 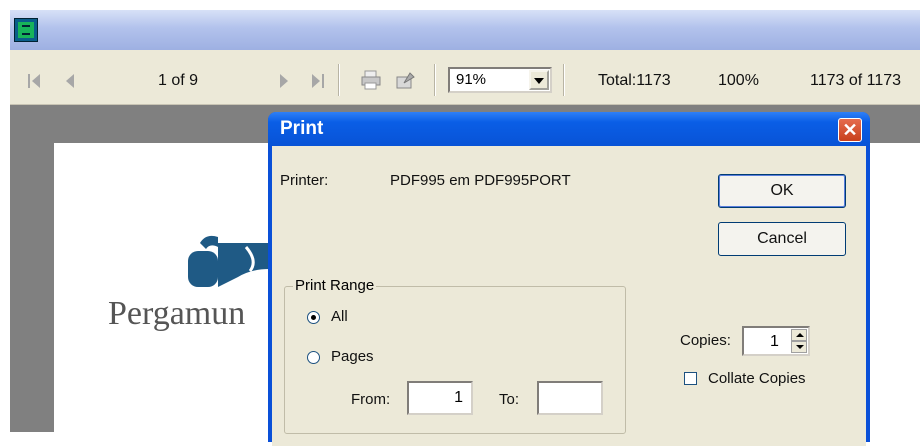 I want to click on next-page-icon, so click(x=287, y=81).